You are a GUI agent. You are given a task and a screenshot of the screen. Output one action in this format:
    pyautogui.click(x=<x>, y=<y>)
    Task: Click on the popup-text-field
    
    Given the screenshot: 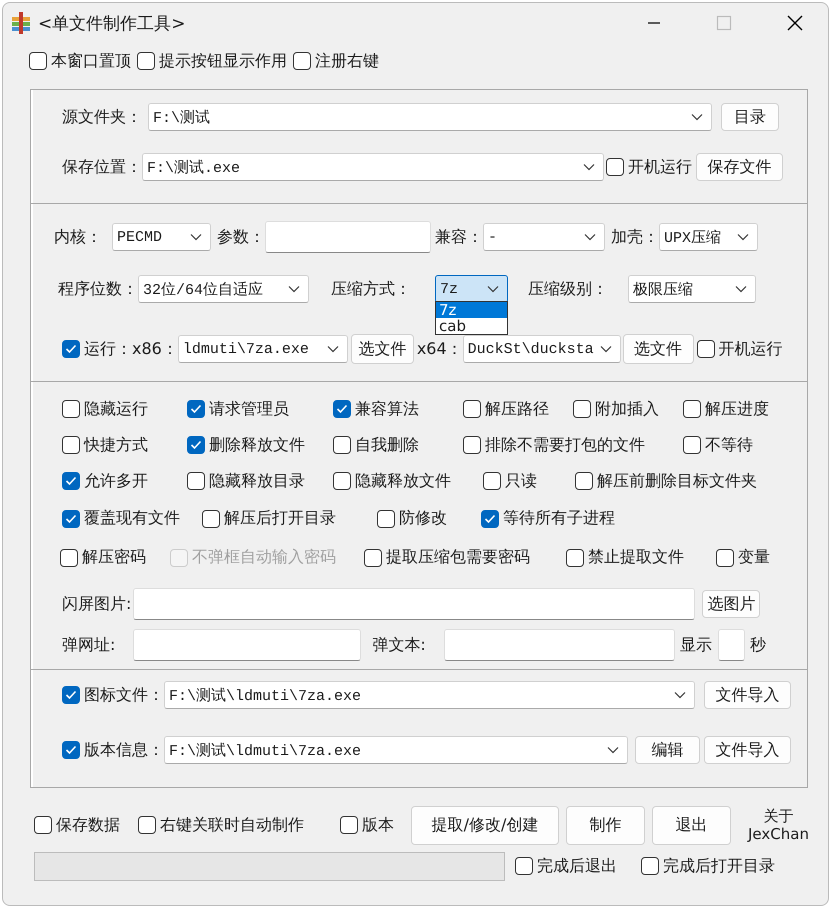 What is the action you would take?
    pyautogui.click(x=559, y=645)
    